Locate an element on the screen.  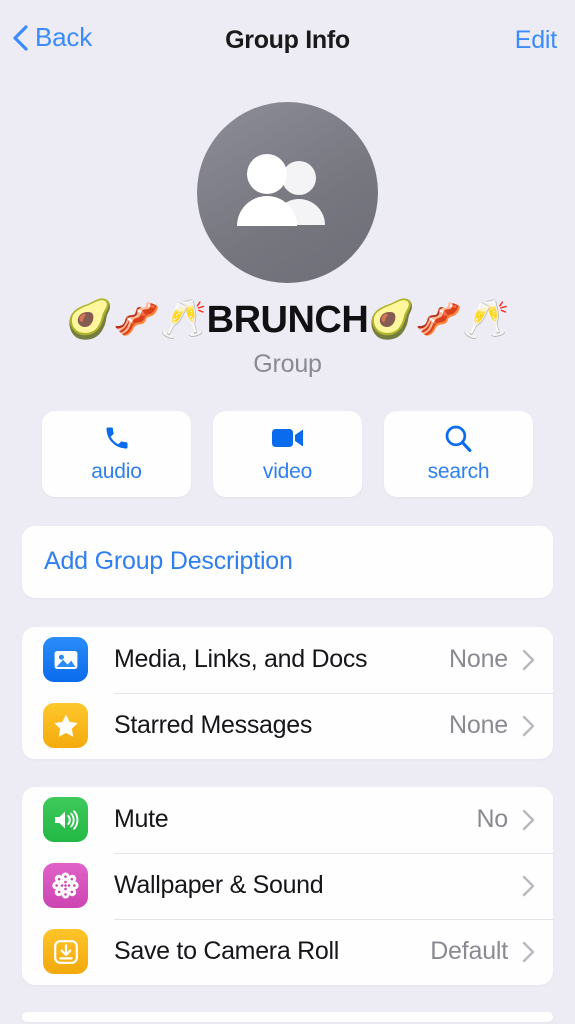
add-group-description-label: Add Group Description is located at coordinates (168, 561).